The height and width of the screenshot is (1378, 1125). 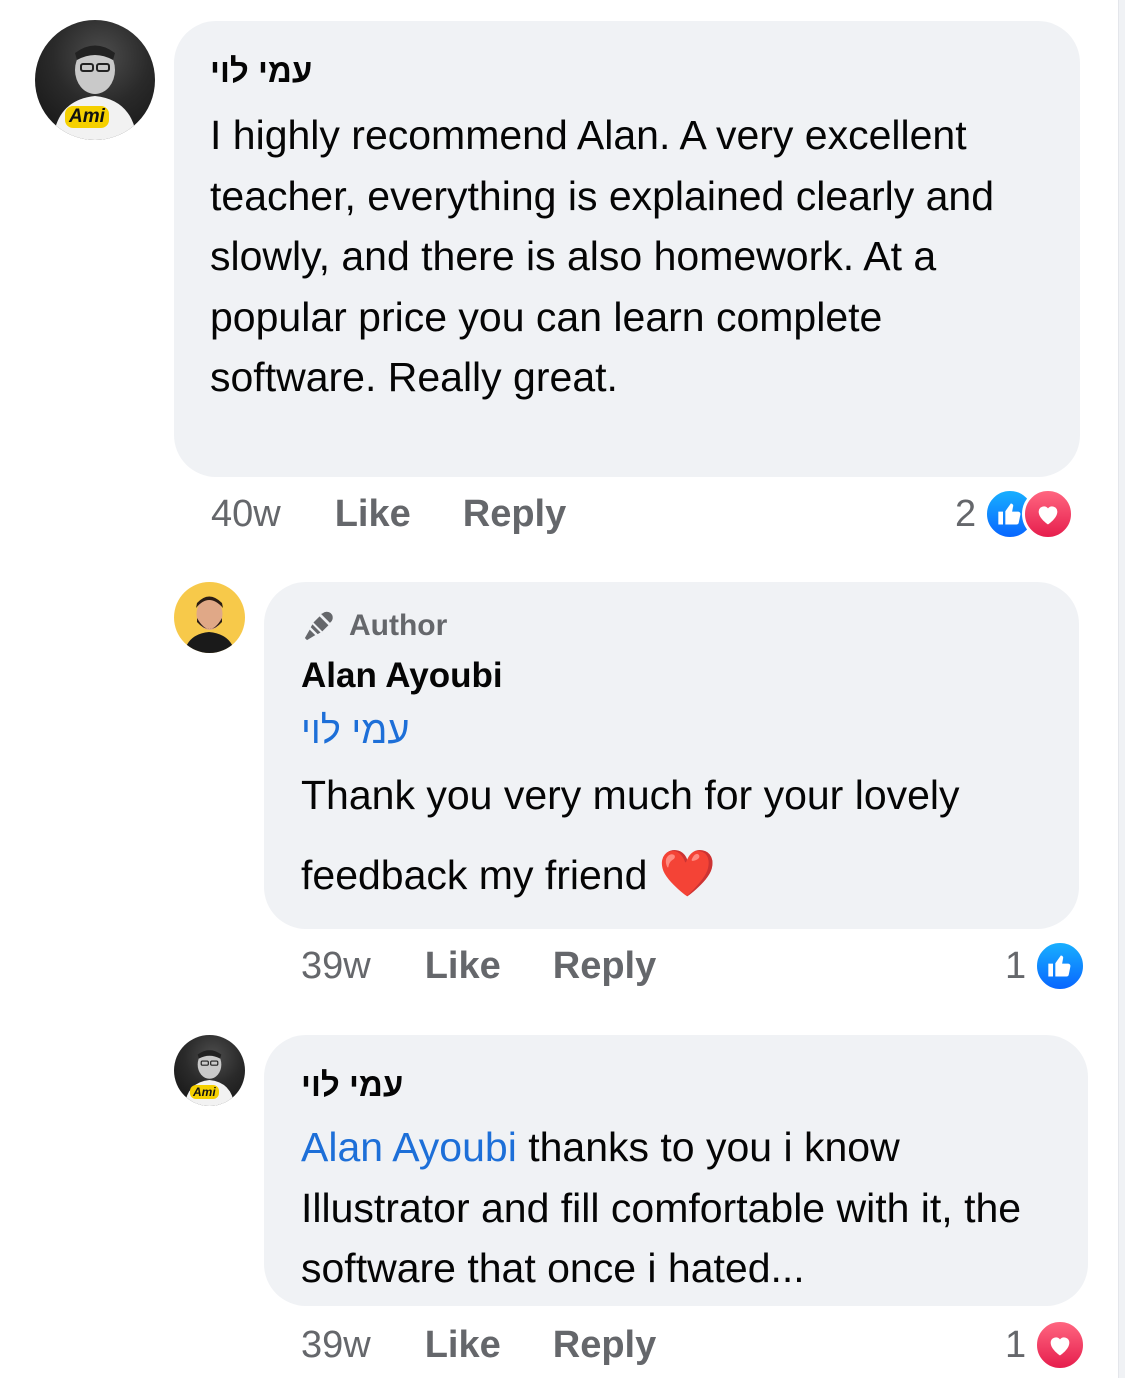 What do you see at coordinates (687, 873) in the screenshot?
I see `heart-emoji: ❤️` at bounding box center [687, 873].